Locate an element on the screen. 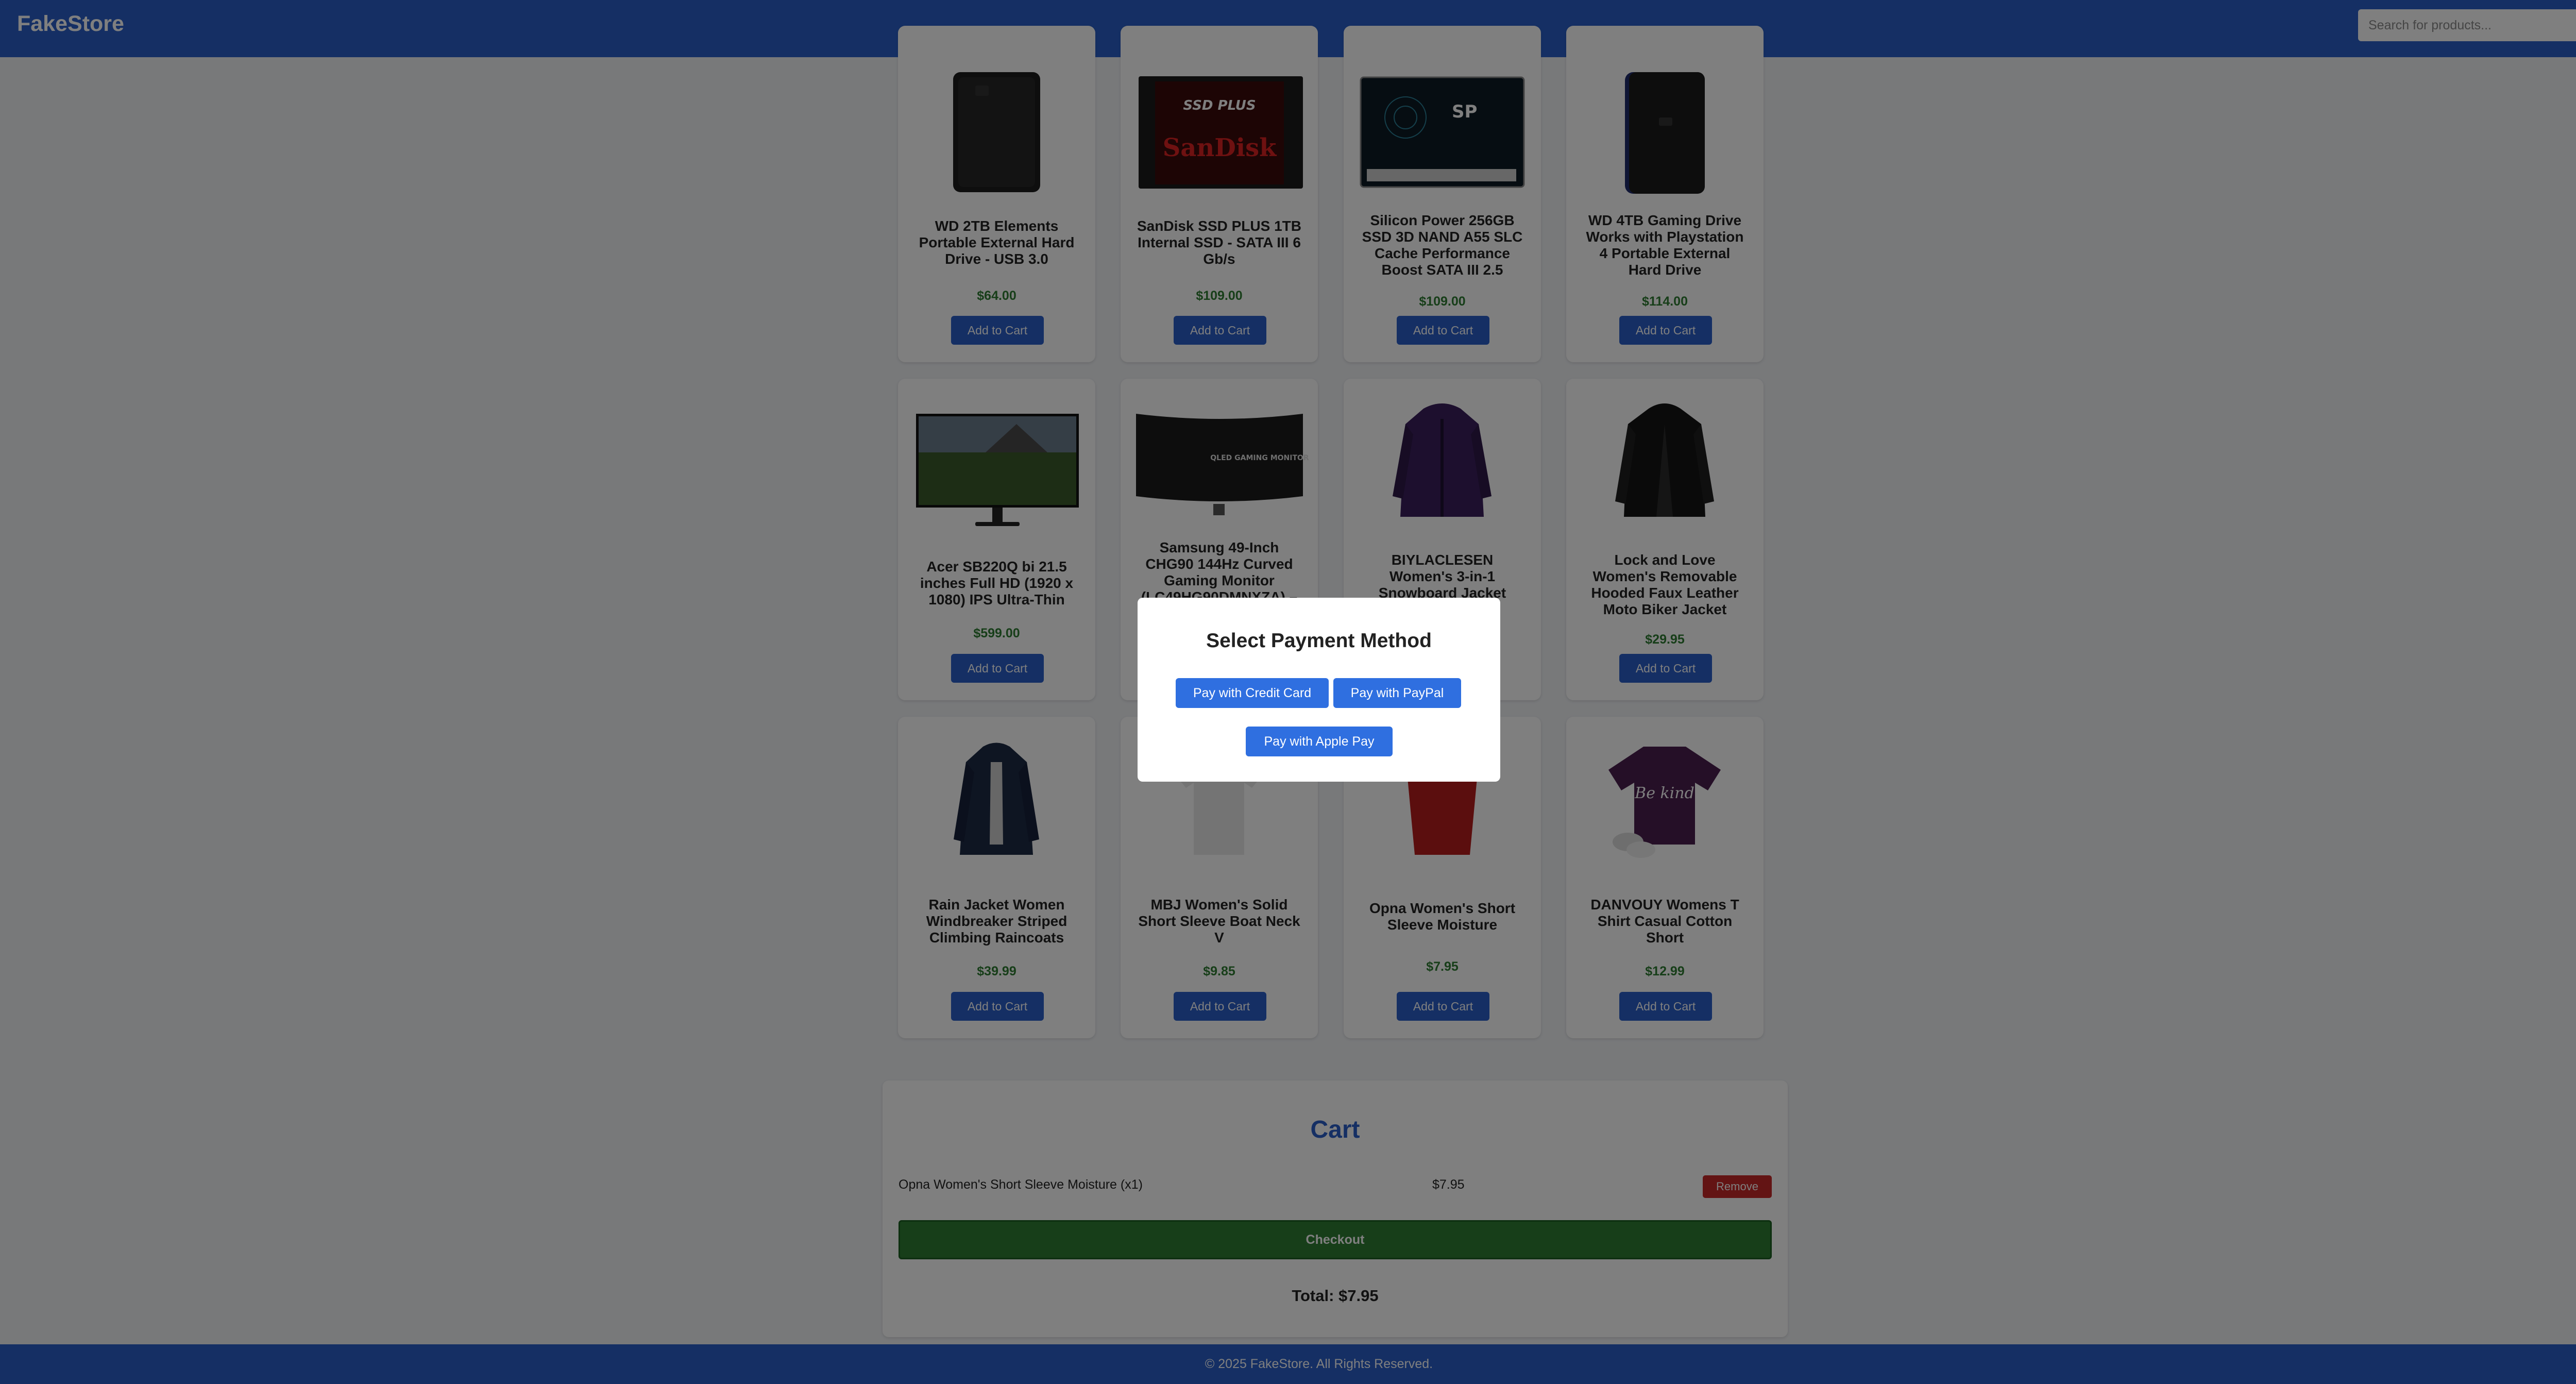 The image size is (2576, 1384). modal-title: Select Payment Method is located at coordinates (1319, 641).